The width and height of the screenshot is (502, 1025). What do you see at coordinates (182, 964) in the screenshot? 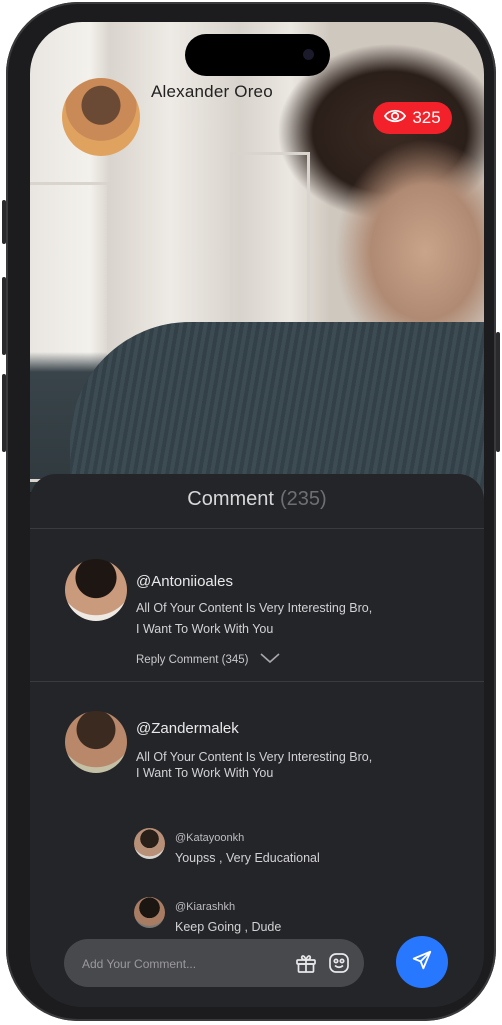
I see `comment-input` at bounding box center [182, 964].